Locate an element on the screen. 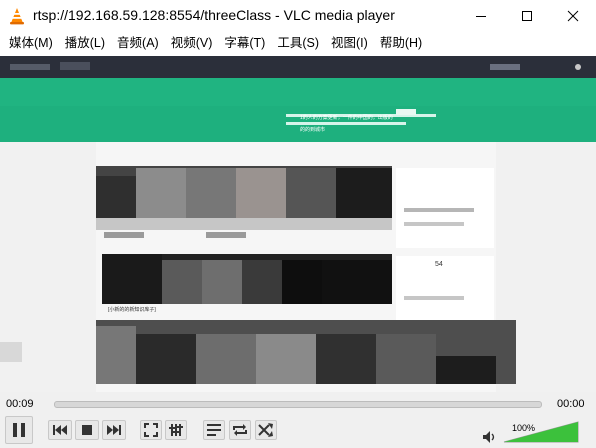 The width and height of the screenshot is (596, 448). menu-subtitle: 字幕(T) is located at coordinates (244, 43).